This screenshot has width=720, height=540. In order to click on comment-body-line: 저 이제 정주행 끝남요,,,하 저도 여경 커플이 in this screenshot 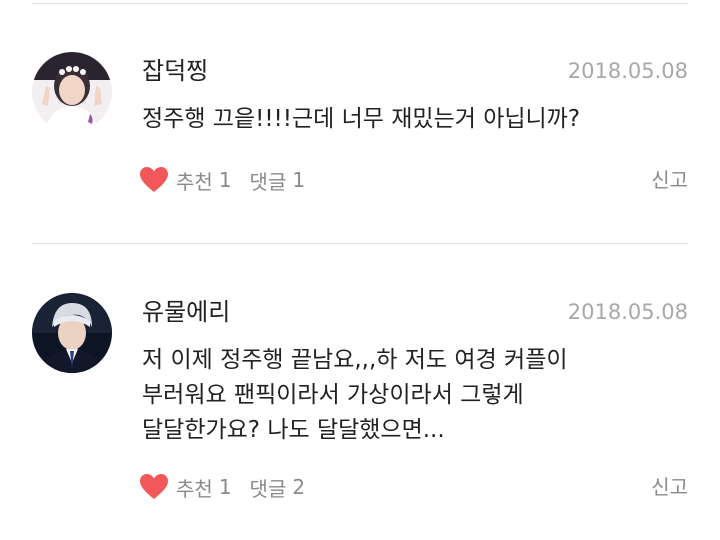, I will do `click(355, 360)`.